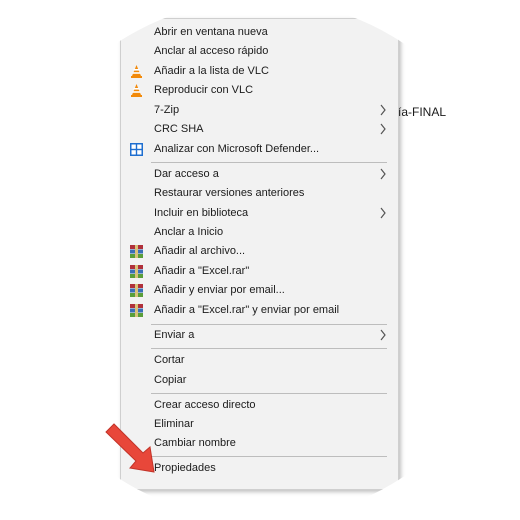 This screenshot has height=520, width=520. I want to click on menu-item-label: Añadir a "Excel.rar" y enviar por email, so click(247, 310).